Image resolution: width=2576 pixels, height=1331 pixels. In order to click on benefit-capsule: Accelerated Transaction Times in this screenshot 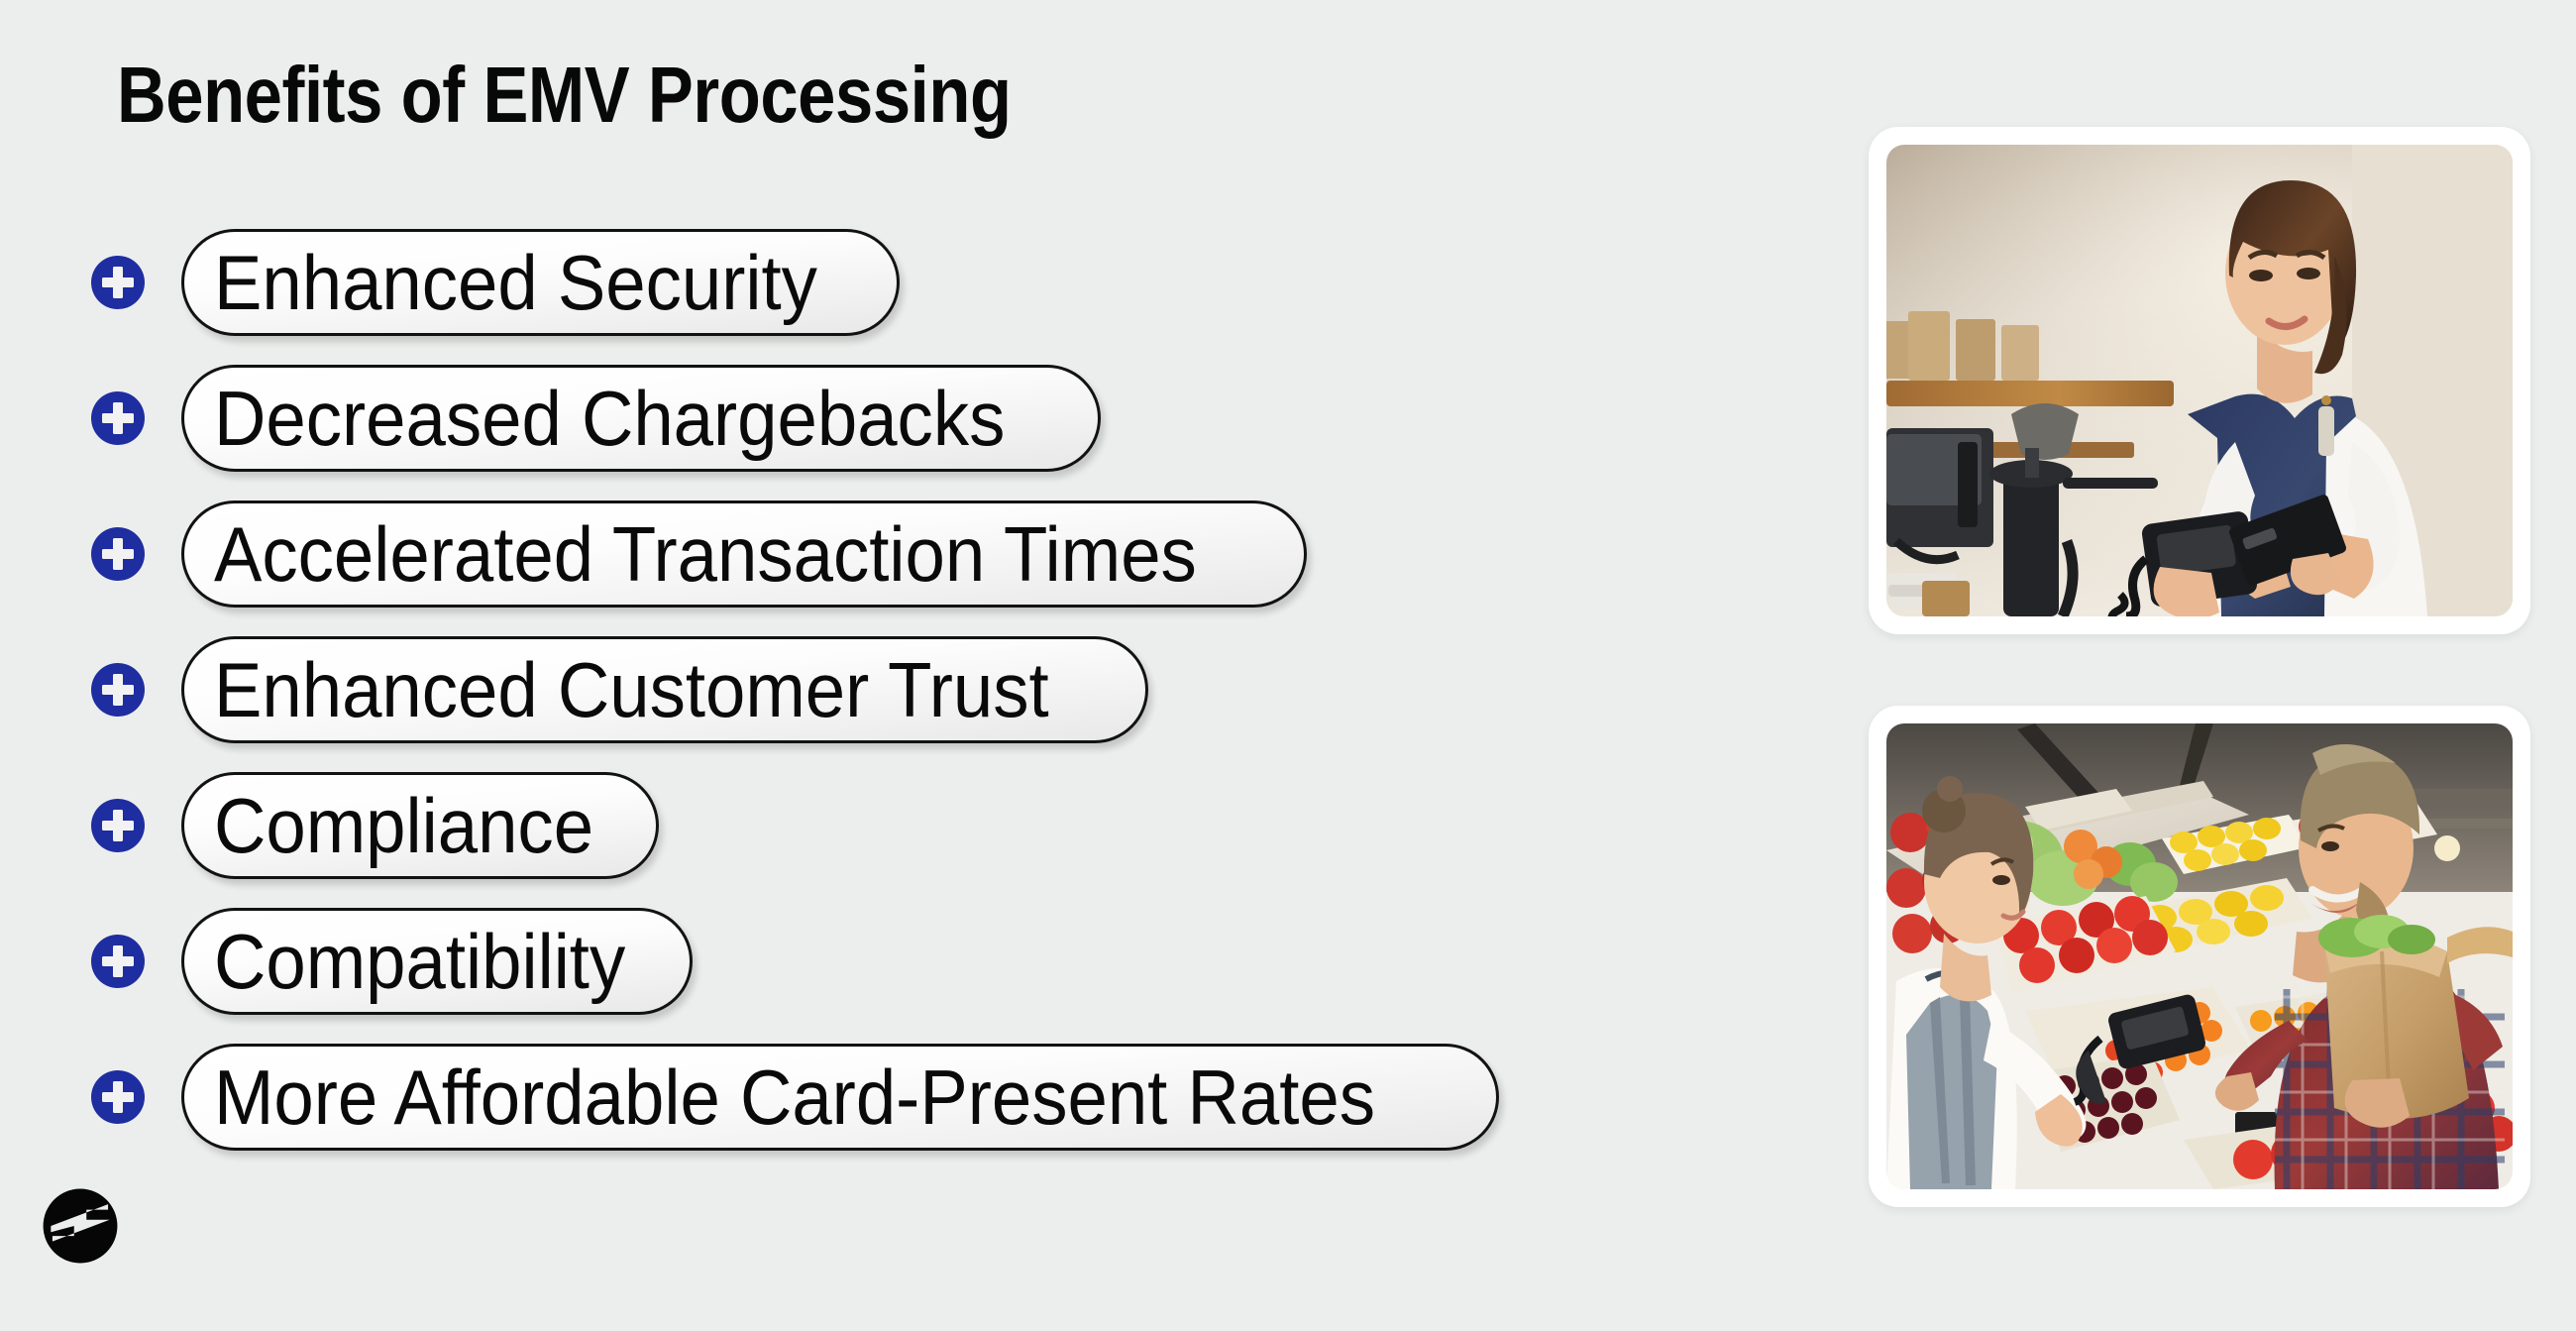, I will do `click(744, 554)`.